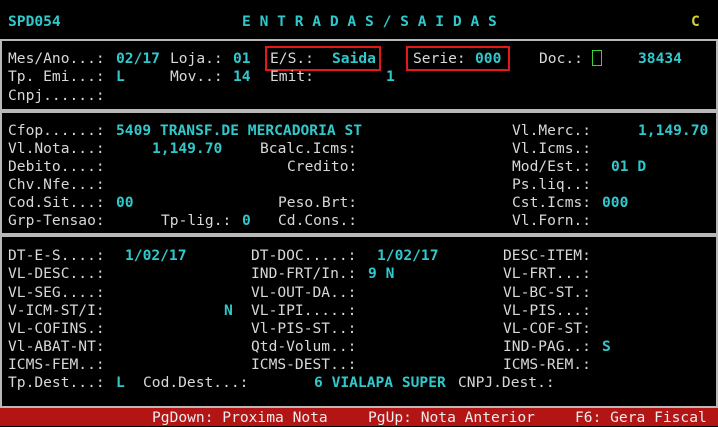  I want to click on indfrt-field: 9 N, so click(381, 274).